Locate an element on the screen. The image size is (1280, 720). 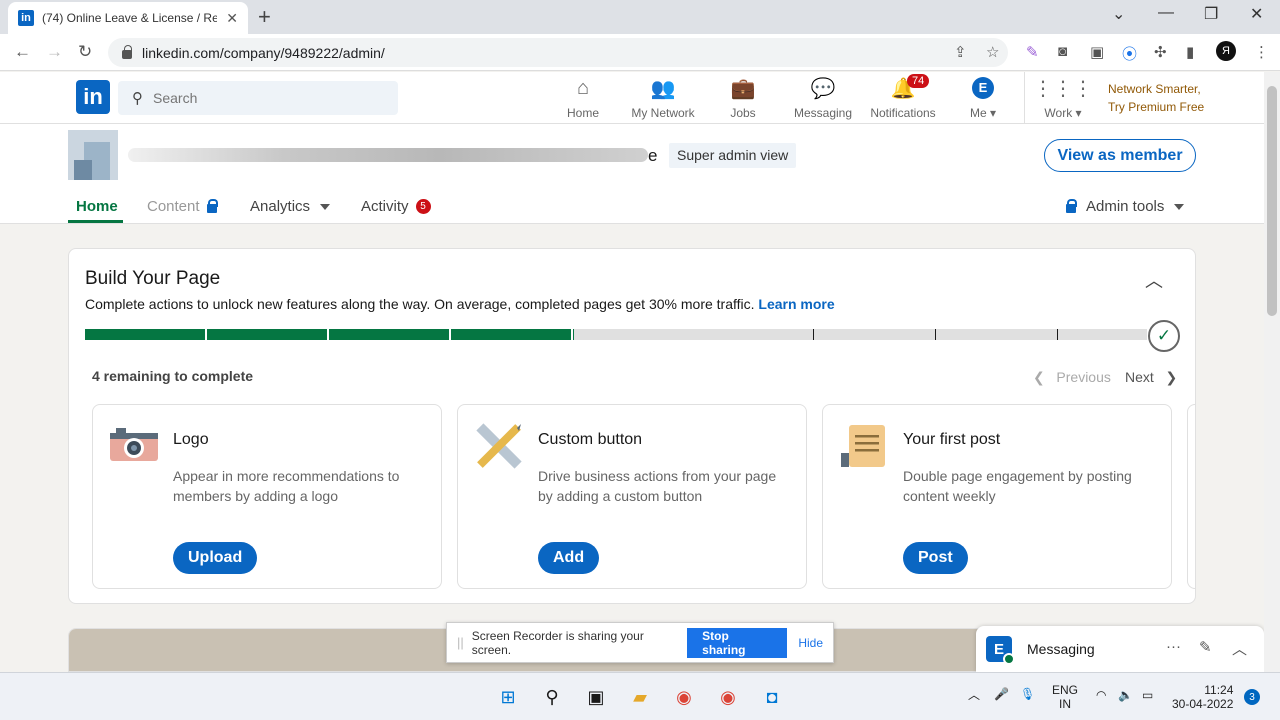
messaging-avatar: E is located at coordinates (1000, 650).